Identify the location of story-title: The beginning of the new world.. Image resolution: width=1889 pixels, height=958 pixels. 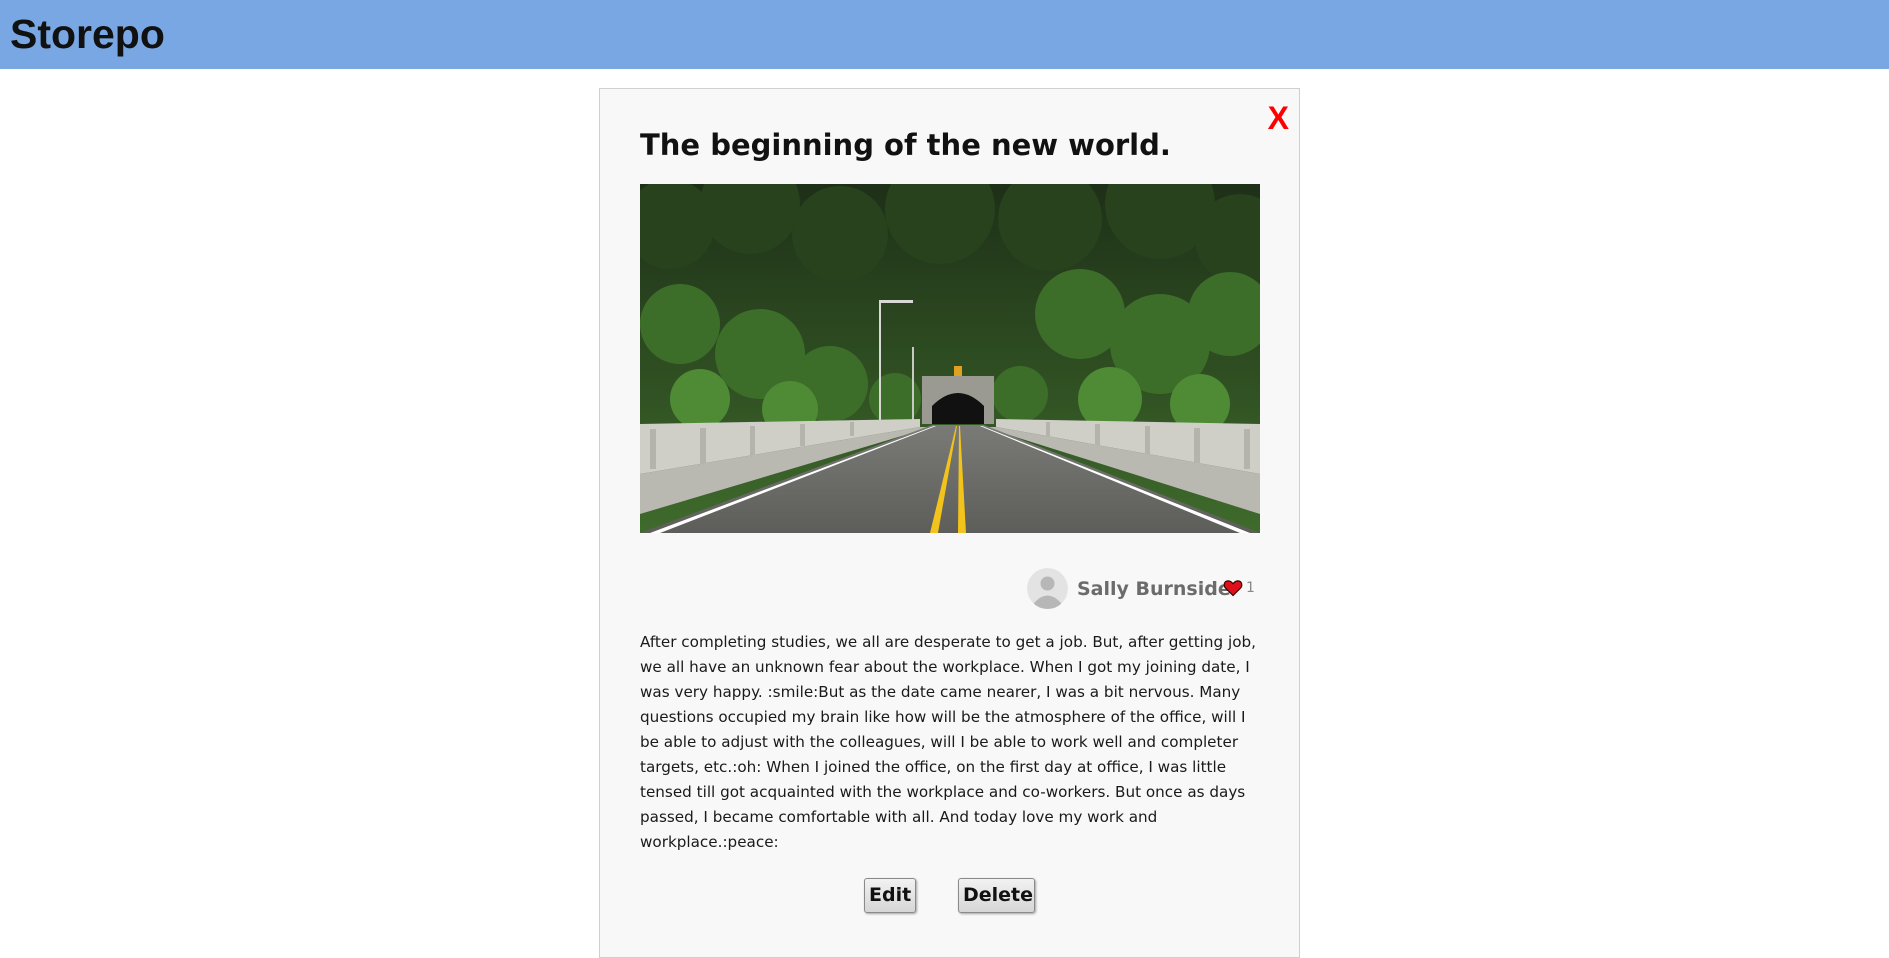
(905, 145).